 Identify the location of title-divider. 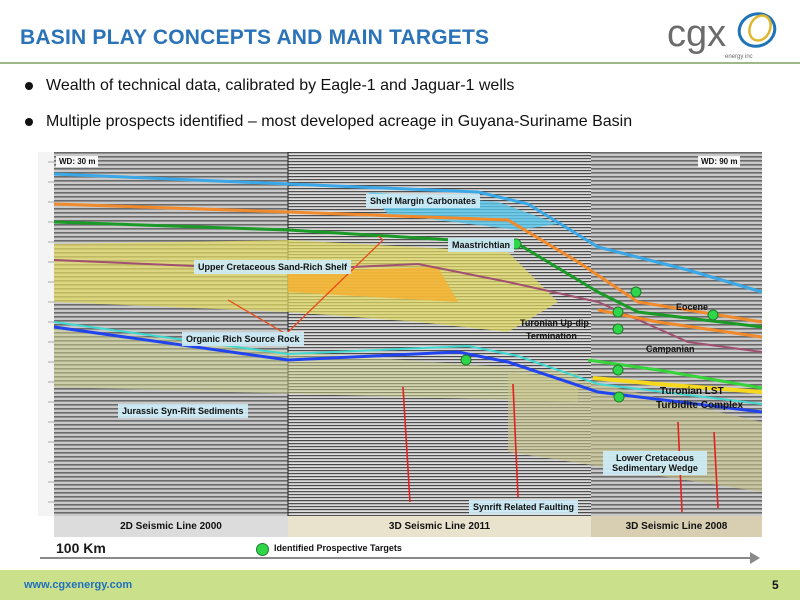
(400, 63).